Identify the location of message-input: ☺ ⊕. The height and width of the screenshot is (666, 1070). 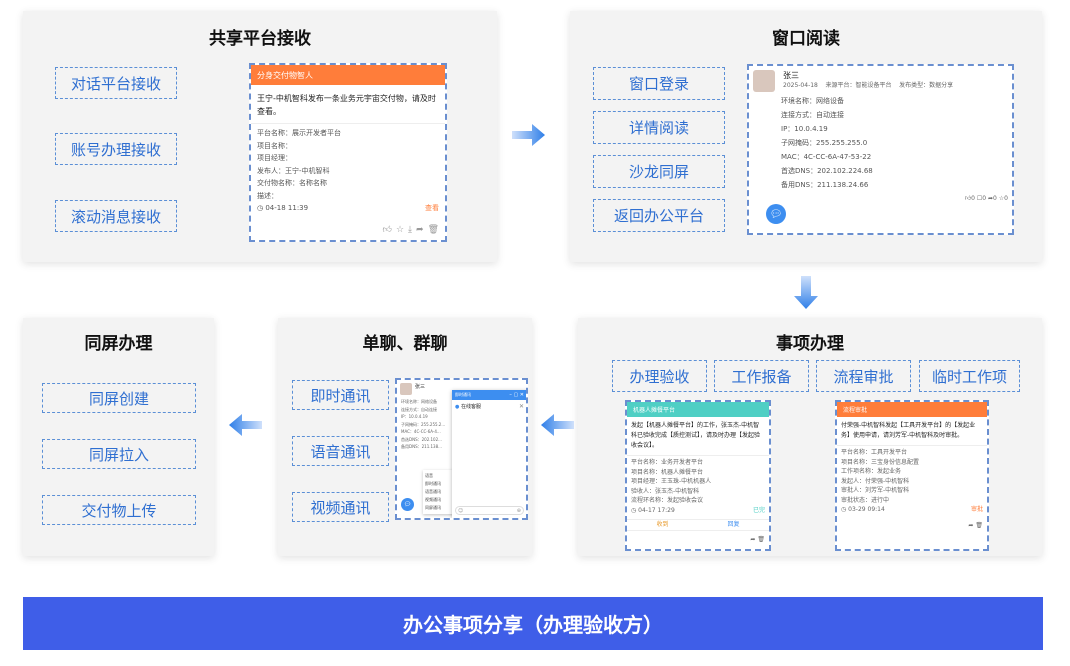
(489, 510).